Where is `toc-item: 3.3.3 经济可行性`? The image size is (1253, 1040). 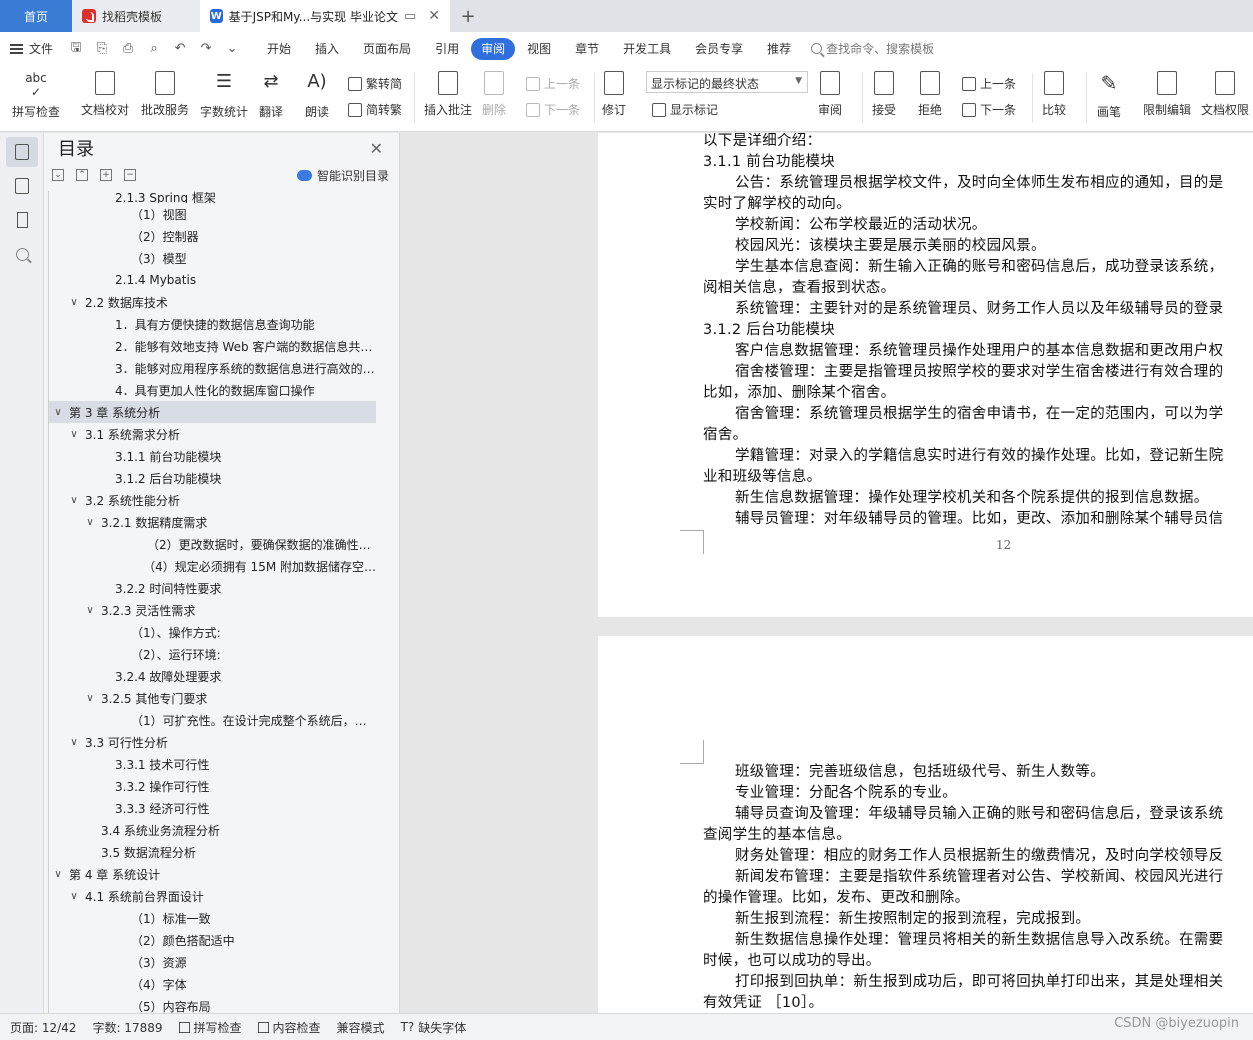
toc-item: 3.3.3 经济可行性 is located at coordinates (212, 808).